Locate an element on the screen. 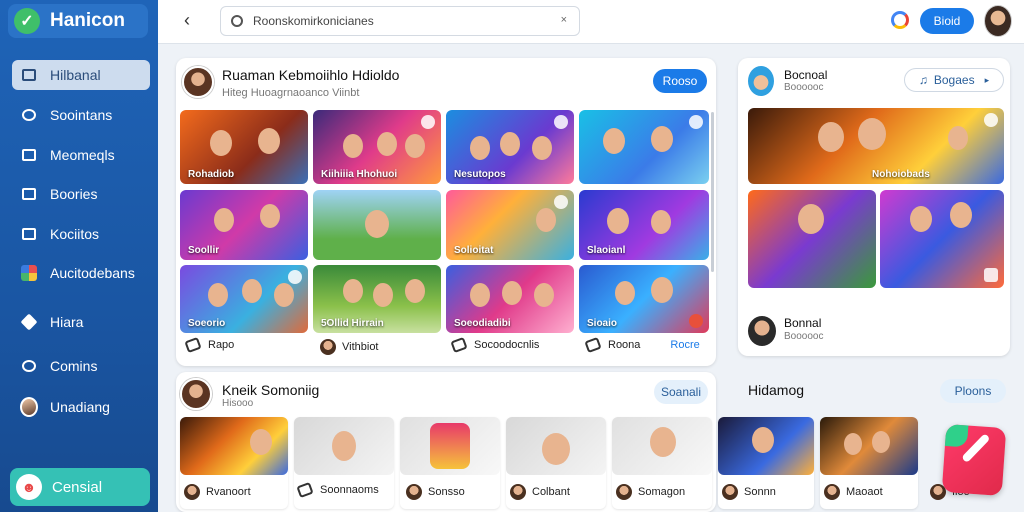  thumbnail-caption: Nohoiobads is located at coordinates (901, 174).